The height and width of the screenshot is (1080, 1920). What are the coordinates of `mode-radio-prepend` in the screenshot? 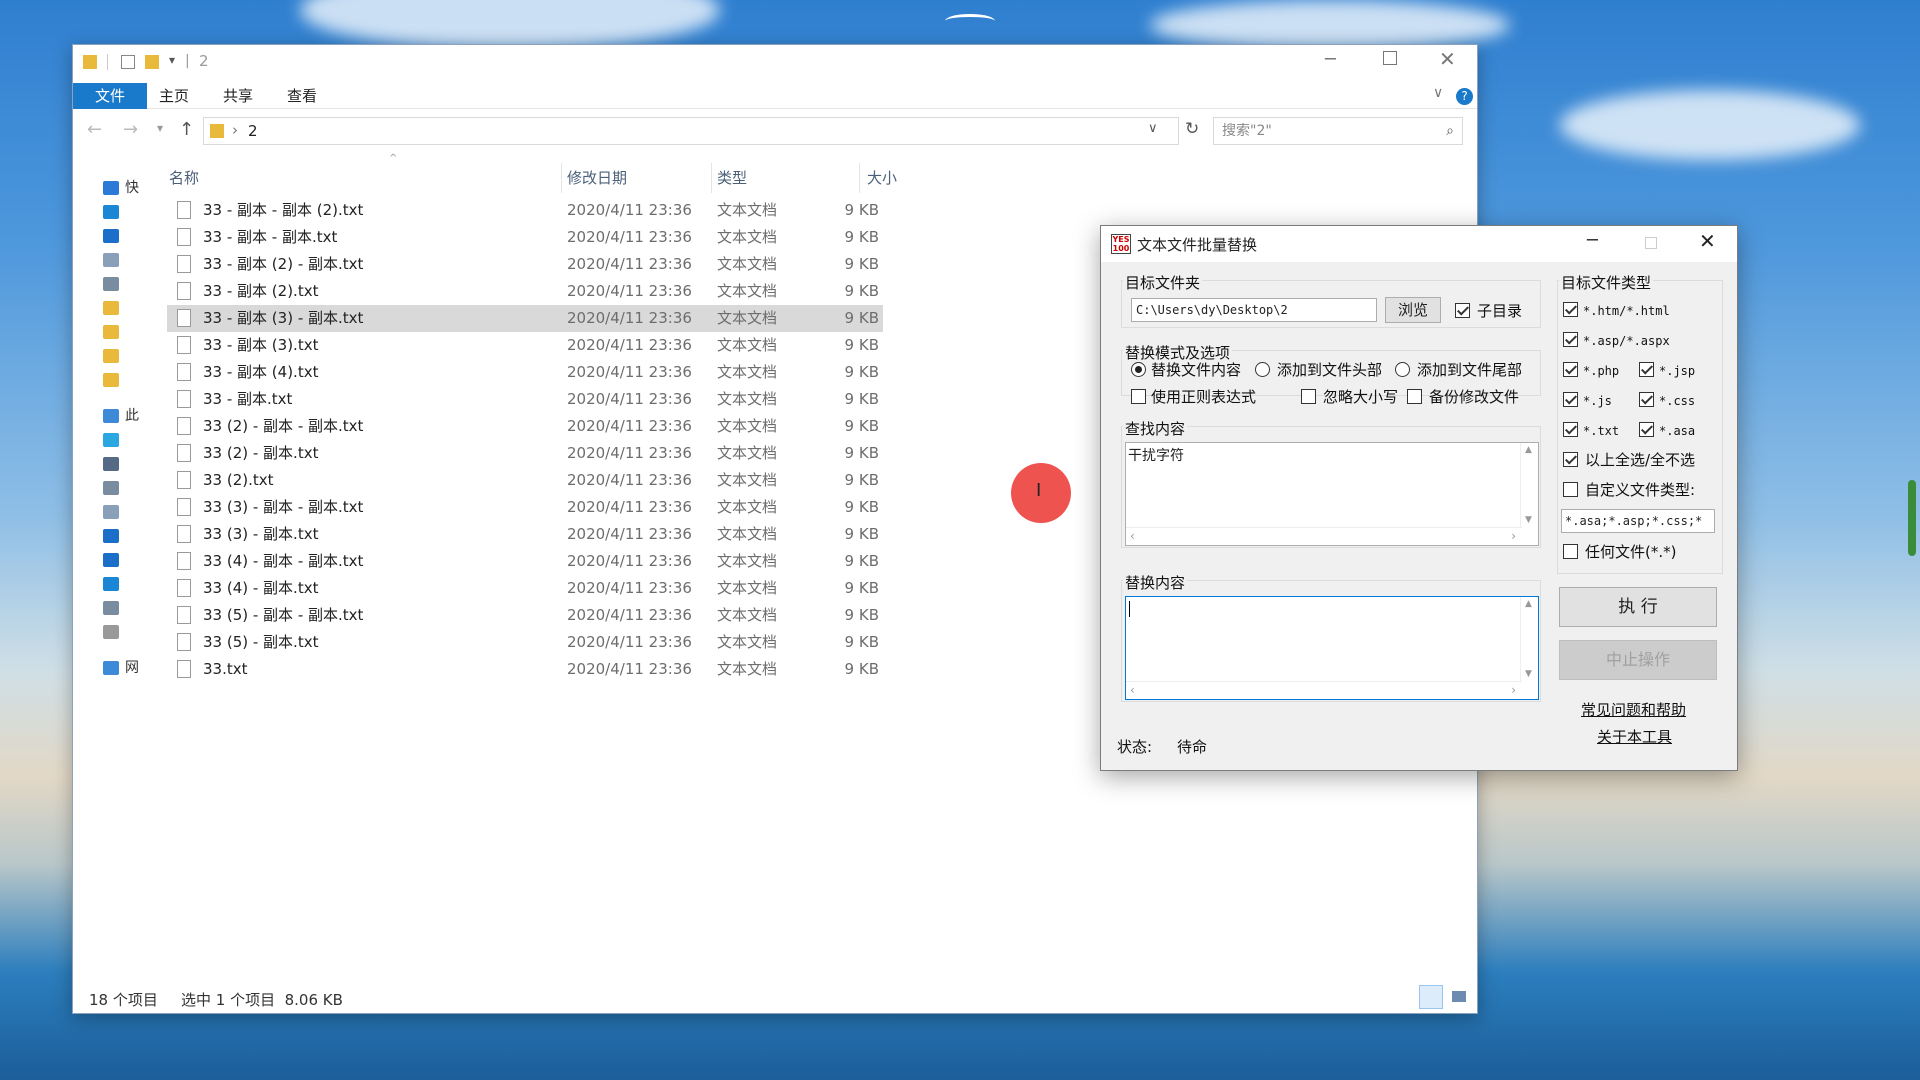 It's located at (1262, 369).